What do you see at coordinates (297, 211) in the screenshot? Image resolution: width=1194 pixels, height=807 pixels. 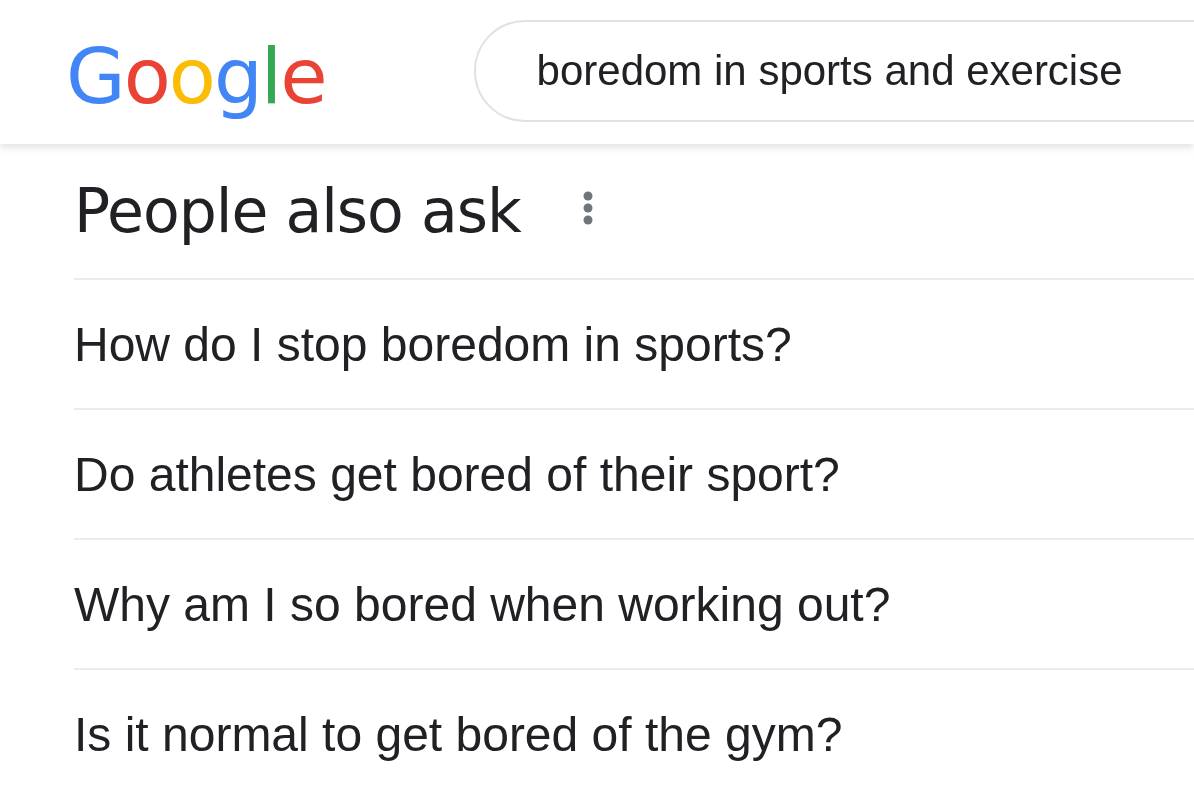 I see `section-title: People also ask` at bounding box center [297, 211].